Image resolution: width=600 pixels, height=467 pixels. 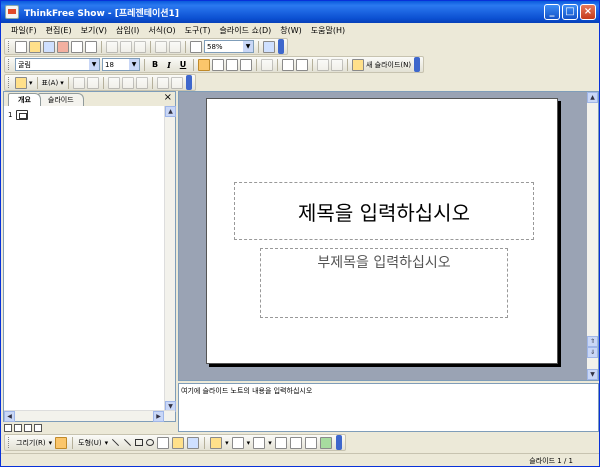 What do you see at coordinates (161, 46) in the screenshot?
I see `undo-icon` at bounding box center [161, 46].